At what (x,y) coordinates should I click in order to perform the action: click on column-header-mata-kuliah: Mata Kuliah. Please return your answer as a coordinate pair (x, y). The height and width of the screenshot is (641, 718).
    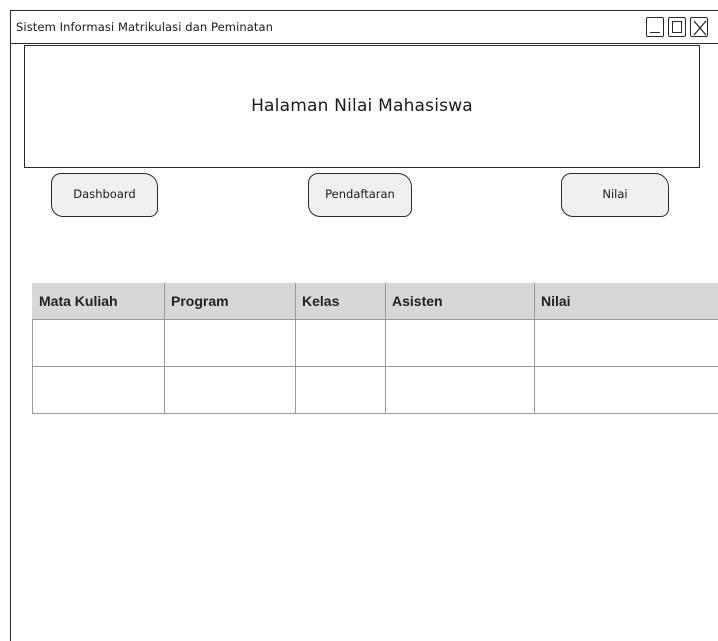
    Looking at the image, I should click on (98, 301).